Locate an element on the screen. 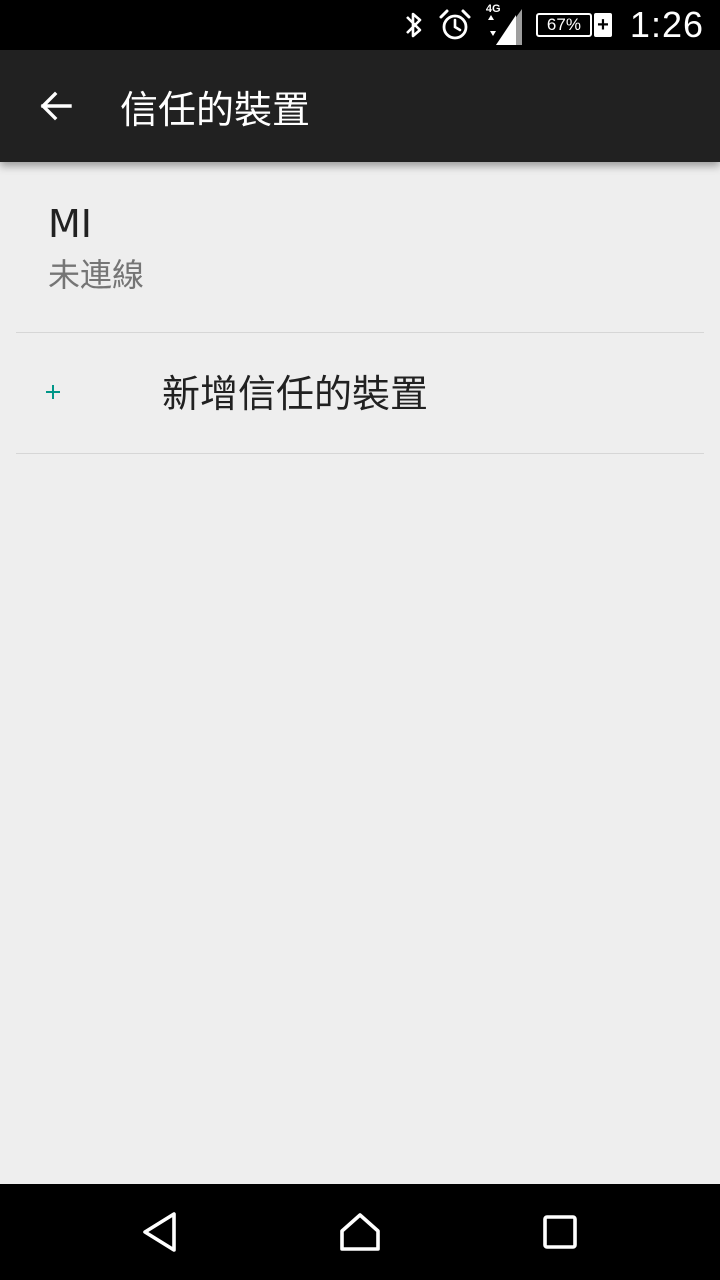  device-item-mi: MI 未連線 is located at coordinates (360, 247).